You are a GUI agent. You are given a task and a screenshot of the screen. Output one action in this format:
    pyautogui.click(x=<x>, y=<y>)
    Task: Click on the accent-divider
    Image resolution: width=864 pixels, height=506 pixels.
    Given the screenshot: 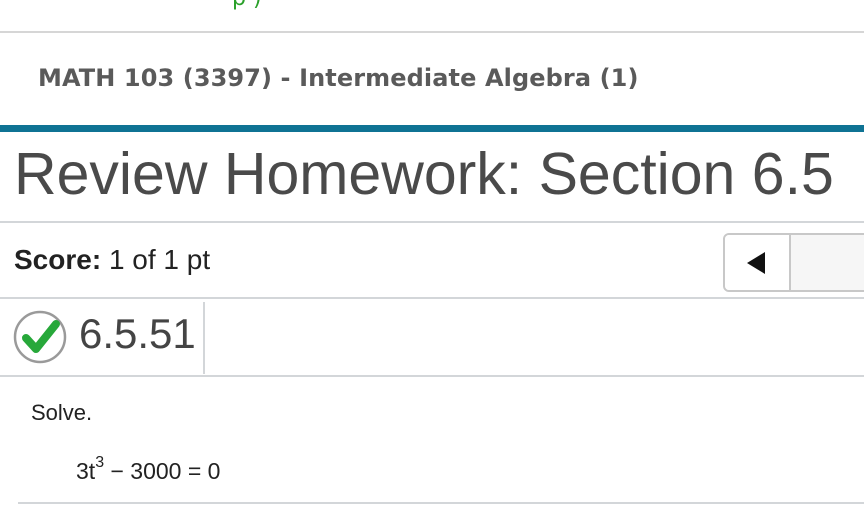 What is the action you would take?
    pyautogui.click(x=432, y=128)
    